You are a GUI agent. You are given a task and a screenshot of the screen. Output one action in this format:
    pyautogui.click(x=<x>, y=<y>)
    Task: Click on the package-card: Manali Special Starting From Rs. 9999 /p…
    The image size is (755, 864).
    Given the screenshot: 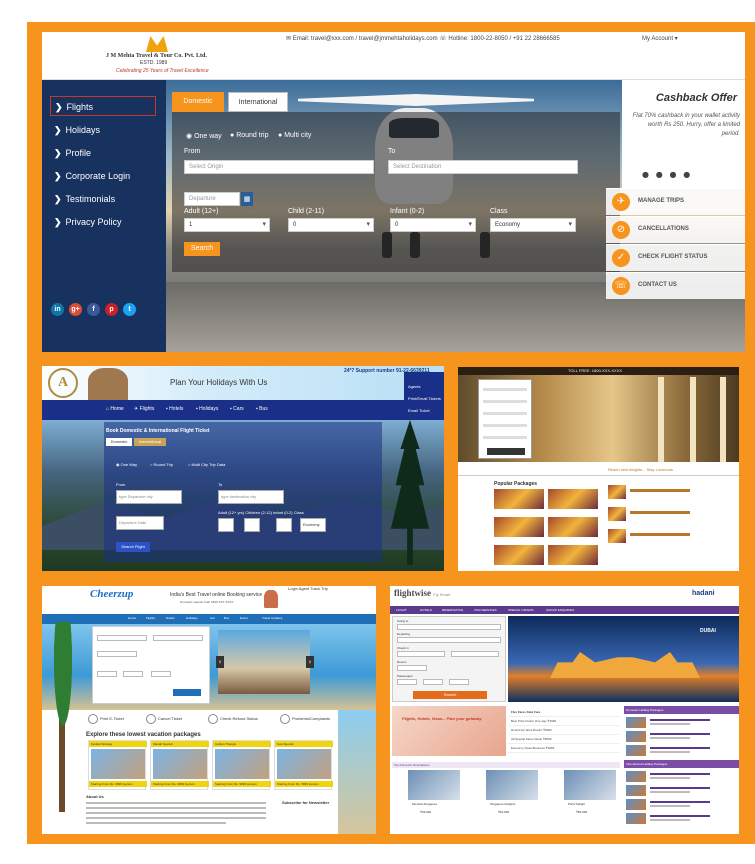 What is the action you would take?
    pyautogui.click(x=179, y=765)
    